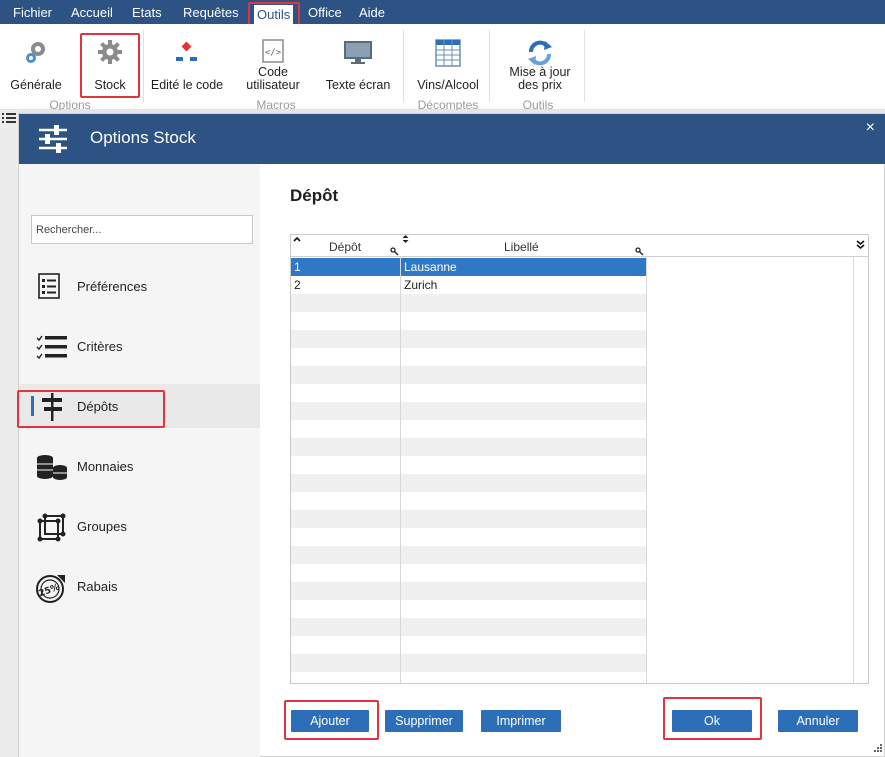  I want to click on imprimer-button: Imprimer, so click(521, 721).